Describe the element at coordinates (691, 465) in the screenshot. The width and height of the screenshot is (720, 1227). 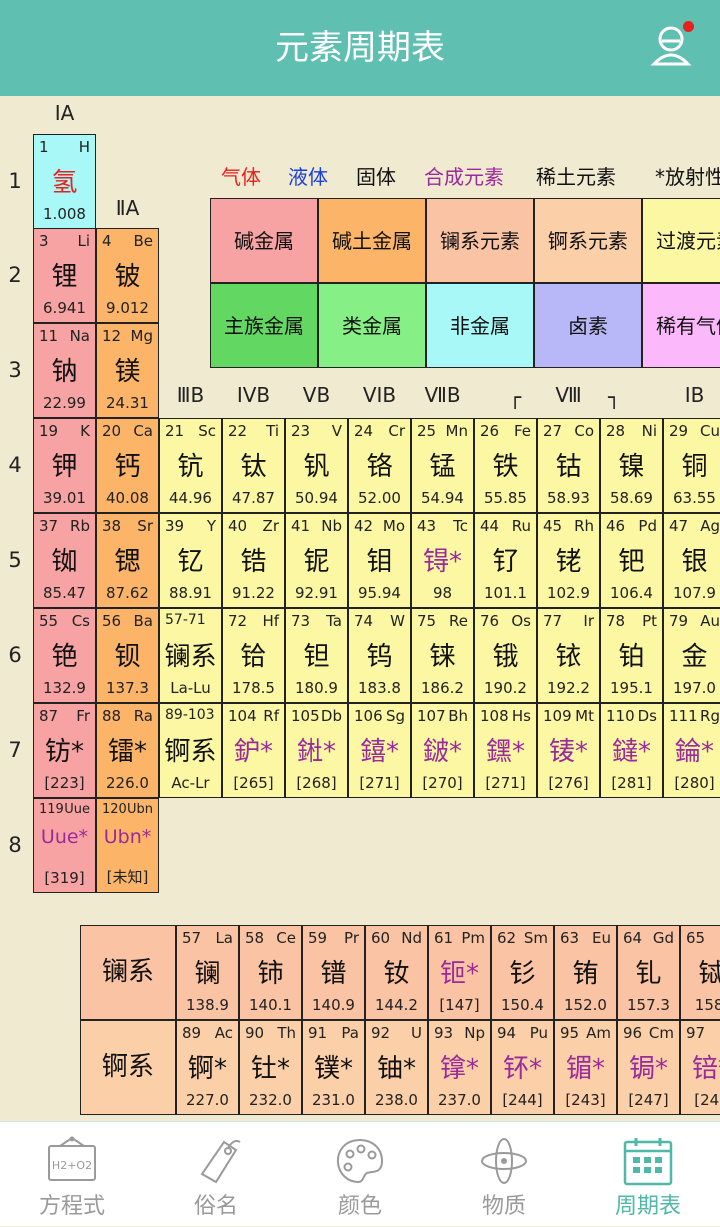
I see `element-cell: 29 Cu 铜 63.55` at that location.